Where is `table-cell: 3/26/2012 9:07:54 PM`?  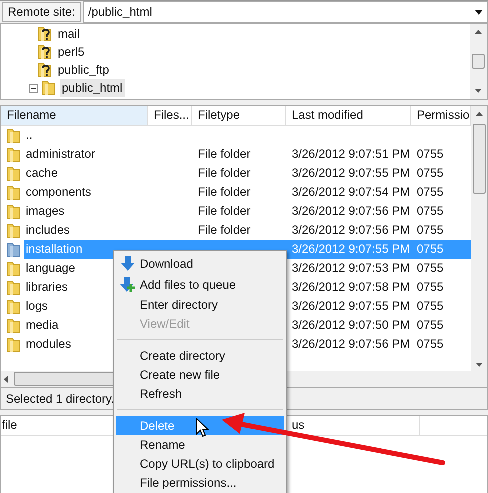
table-cell: 3/26/2012 9:07:54 PM is located at coordinates (351, 192).